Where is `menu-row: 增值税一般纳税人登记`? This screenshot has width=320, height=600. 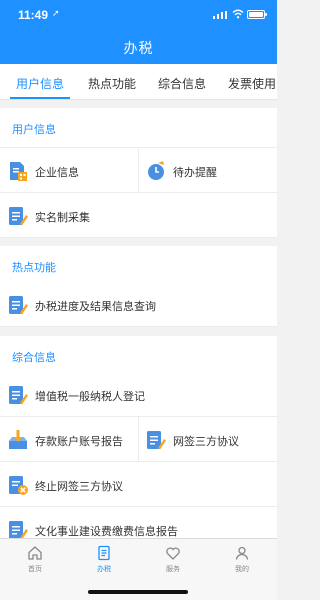
menu-row: 增值税一般纳税人登记 is located at coordinates (138, 394).